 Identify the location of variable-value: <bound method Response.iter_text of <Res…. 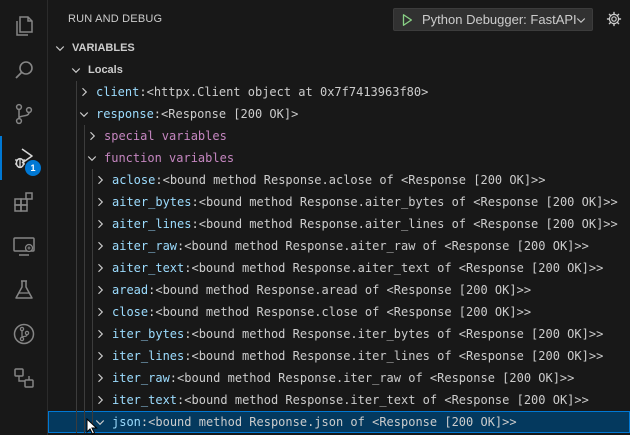
(386, 400).